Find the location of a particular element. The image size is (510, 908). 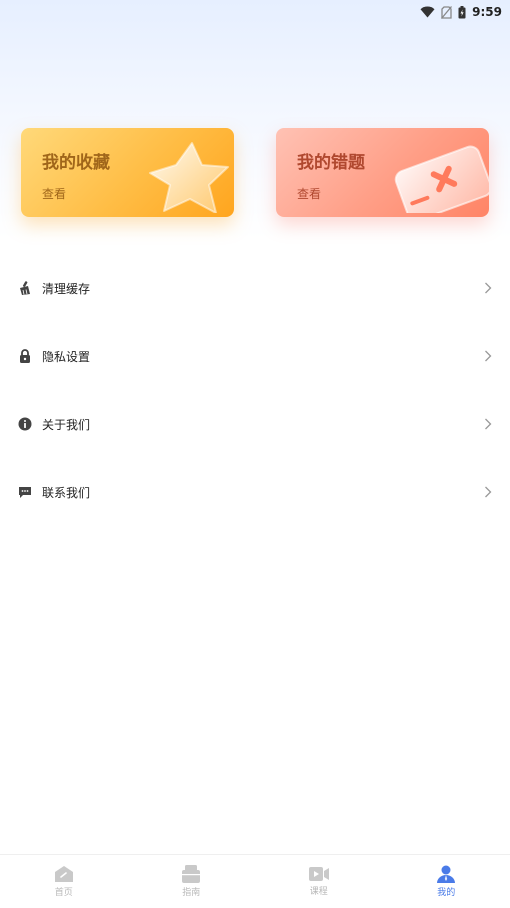

mistakes-card: 我的错题 查看 is located at coordinates (382, 172).